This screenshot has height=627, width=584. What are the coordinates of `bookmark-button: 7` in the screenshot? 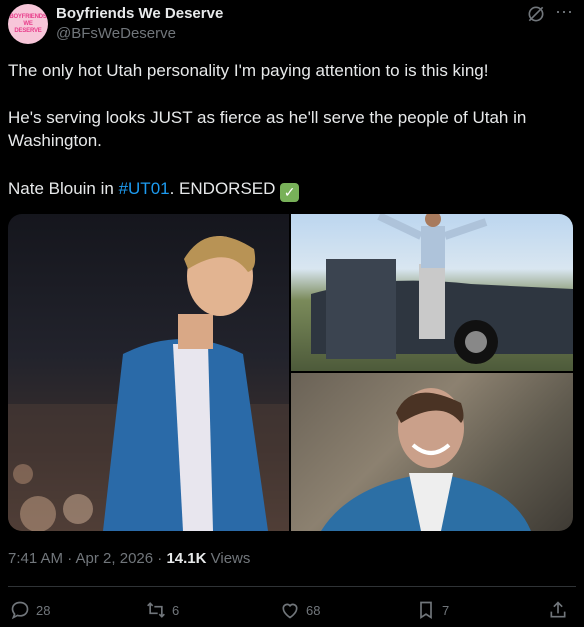 It's located at (432, 610).